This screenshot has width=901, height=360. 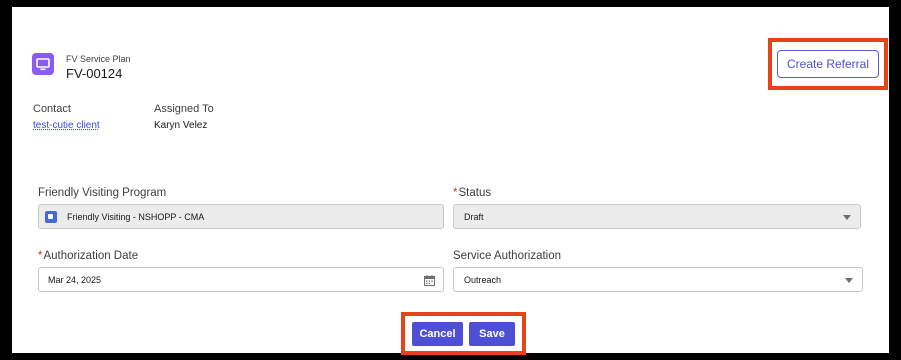 I want to click on assigned-to-value: Karyn Velez, so click(x=181, y=125).